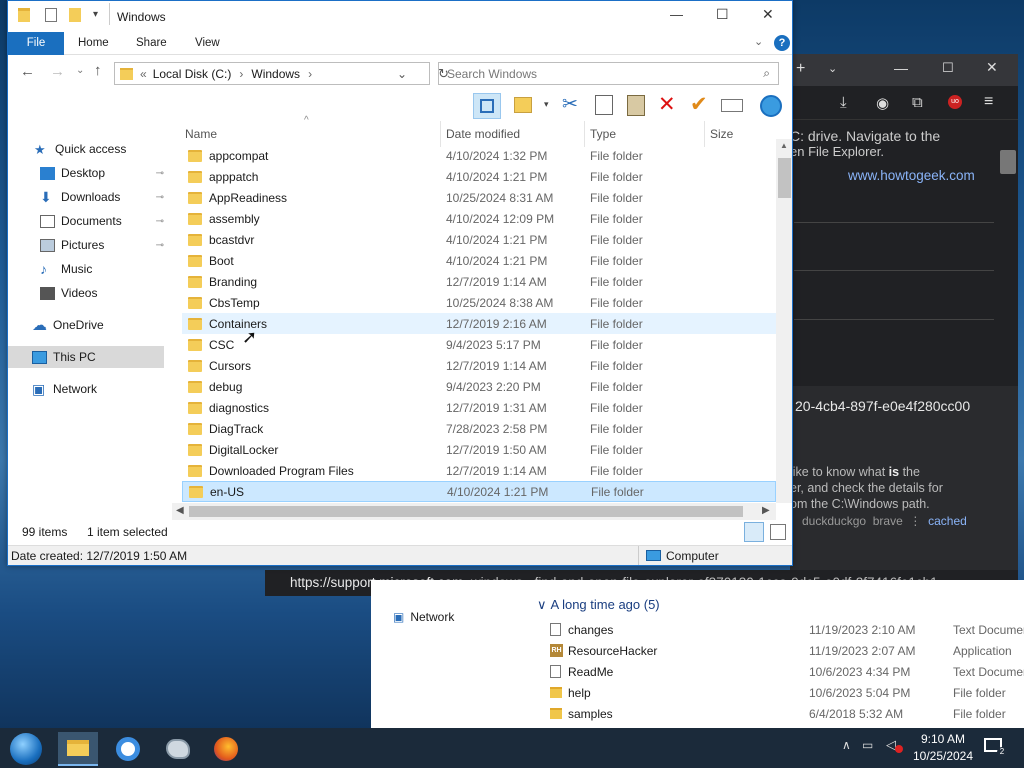 This screenshot has width=1024, height=768. Describe the element at coordinates (721, 134) in the screenshot. I see `column-header-size: Size` at that location.